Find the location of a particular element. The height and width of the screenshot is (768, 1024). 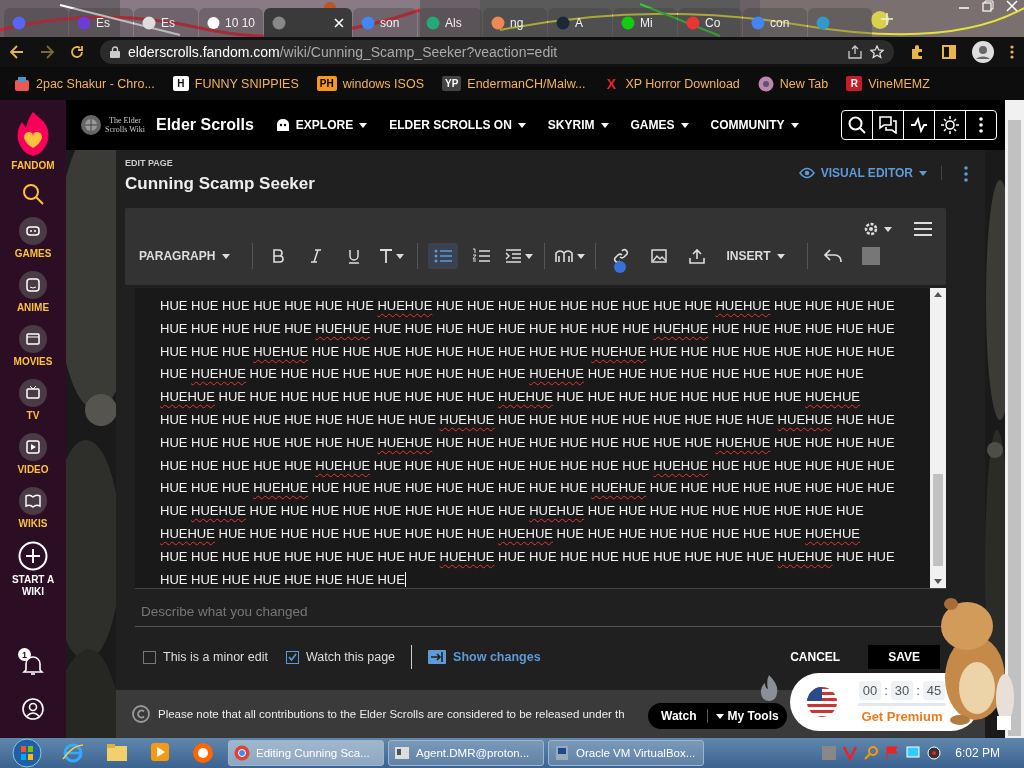

checkbox-option: This is a minor edit is located at coordinates (205, 657).